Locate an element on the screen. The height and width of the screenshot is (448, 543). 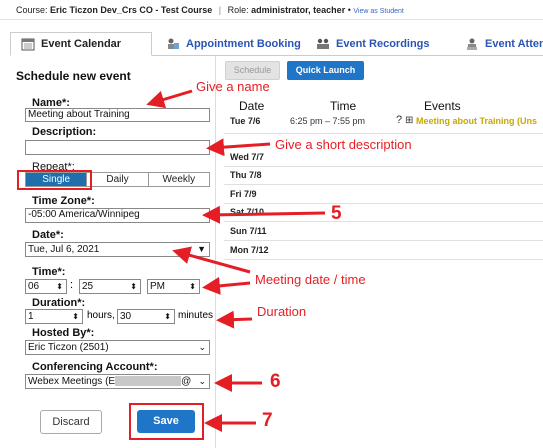
arrow-description is located at coordinates (238, 147).